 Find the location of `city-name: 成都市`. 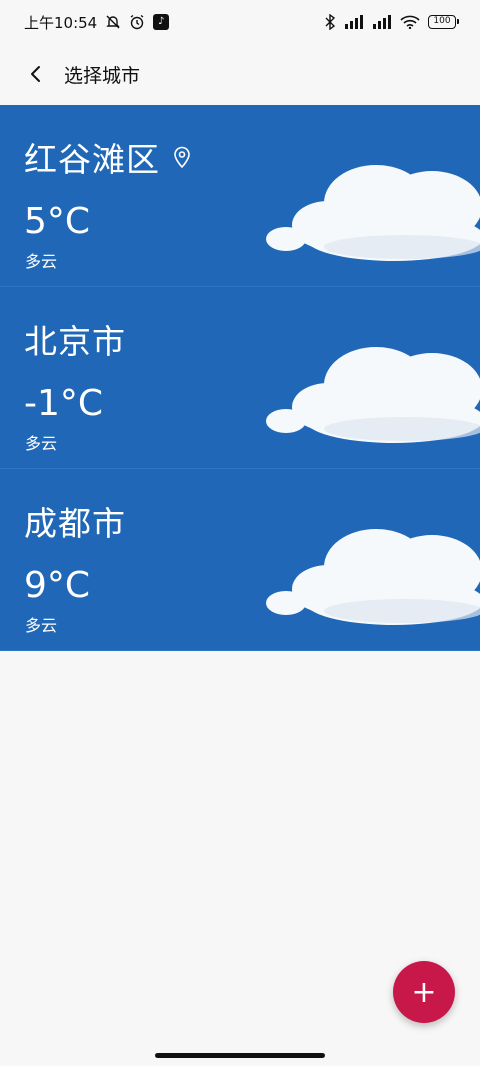

city-name: 成都市 is located at coordinates (75, 523).